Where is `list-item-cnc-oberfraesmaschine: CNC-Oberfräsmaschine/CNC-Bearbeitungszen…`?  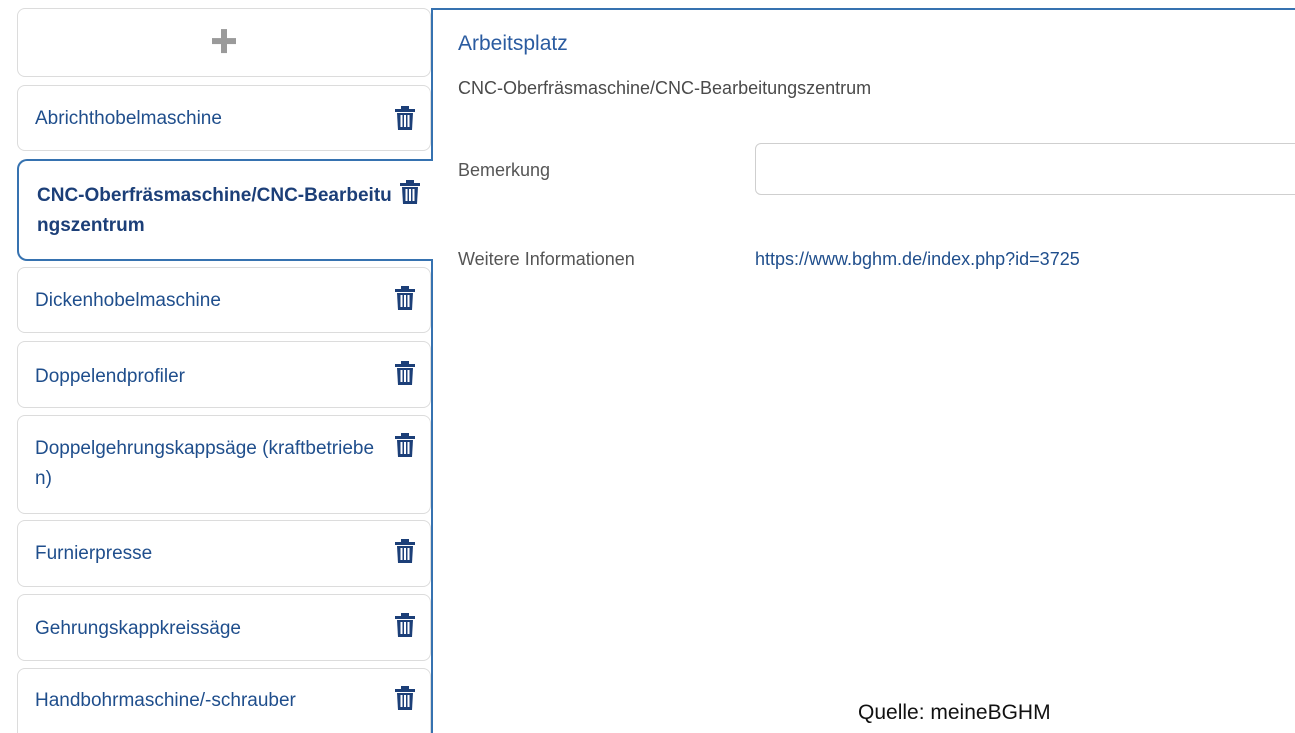 list-item-cnc-oberfraesmaschine: CNC-Oberfräsmaschine/CNC-Bearbeitungszen… is located at coordinates (225, 210).